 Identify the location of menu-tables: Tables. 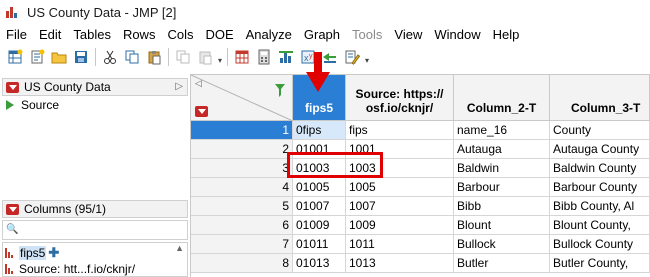
(92, 34).